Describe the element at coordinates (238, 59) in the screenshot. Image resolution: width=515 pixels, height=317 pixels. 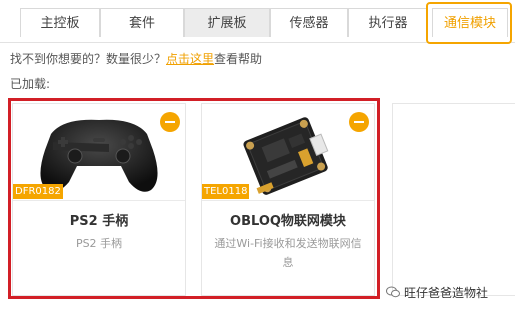
I see `help-suffix: 查看帮助` at that location.